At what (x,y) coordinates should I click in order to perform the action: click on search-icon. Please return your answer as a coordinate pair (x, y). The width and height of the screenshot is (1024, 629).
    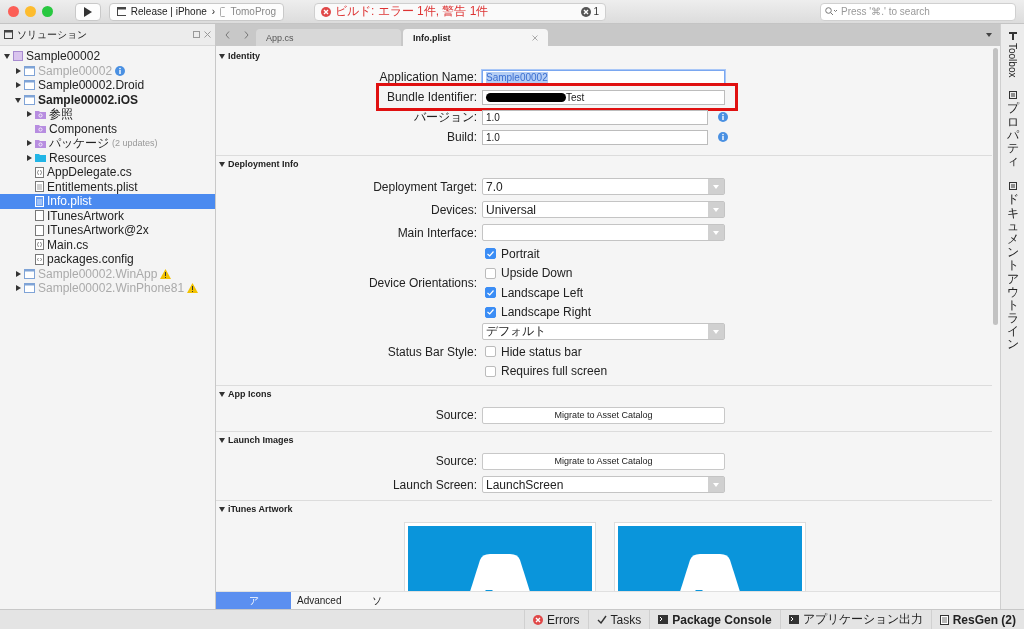
    Looking at the image, I should click on (831, 11).